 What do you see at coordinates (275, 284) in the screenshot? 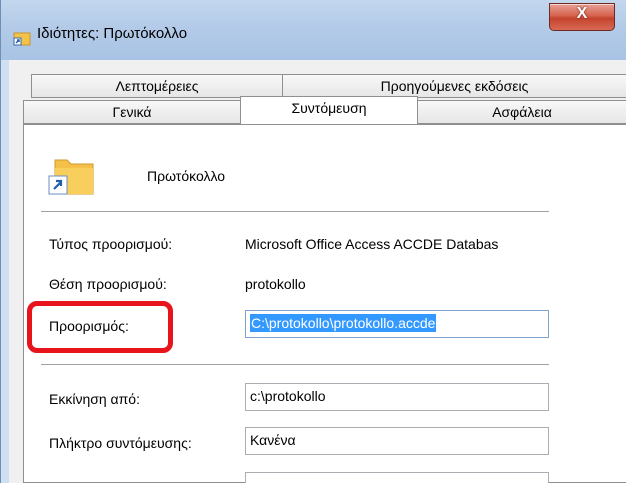
I see `target-location-value: protokollo` at bounding box center [275, 284].